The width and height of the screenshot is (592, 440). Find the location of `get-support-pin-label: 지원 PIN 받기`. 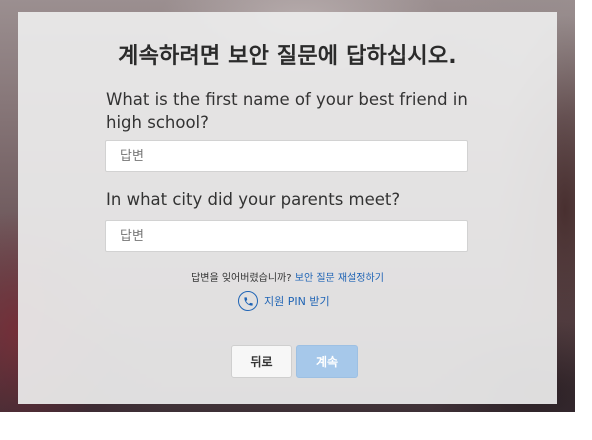

get-support-pin-label: 지원 PIN 받기 is located at coordinates (297, 301).